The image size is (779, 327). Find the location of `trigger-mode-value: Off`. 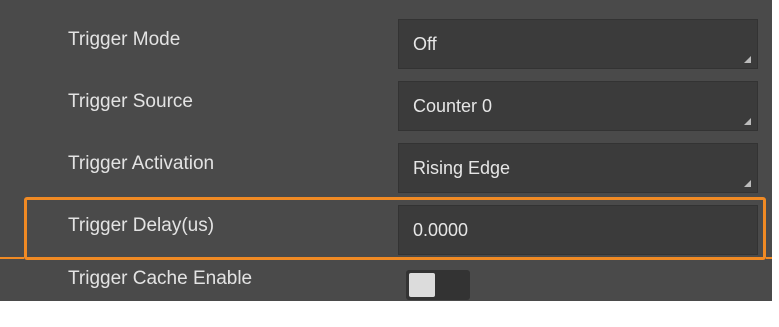

trigger-mode-value: Off is located at coordinates (425, 44).